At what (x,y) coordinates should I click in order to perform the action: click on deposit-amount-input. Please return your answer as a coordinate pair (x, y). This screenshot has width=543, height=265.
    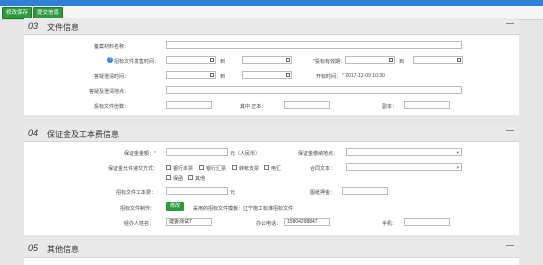
    Looking at the image, I should click on (197, 152).